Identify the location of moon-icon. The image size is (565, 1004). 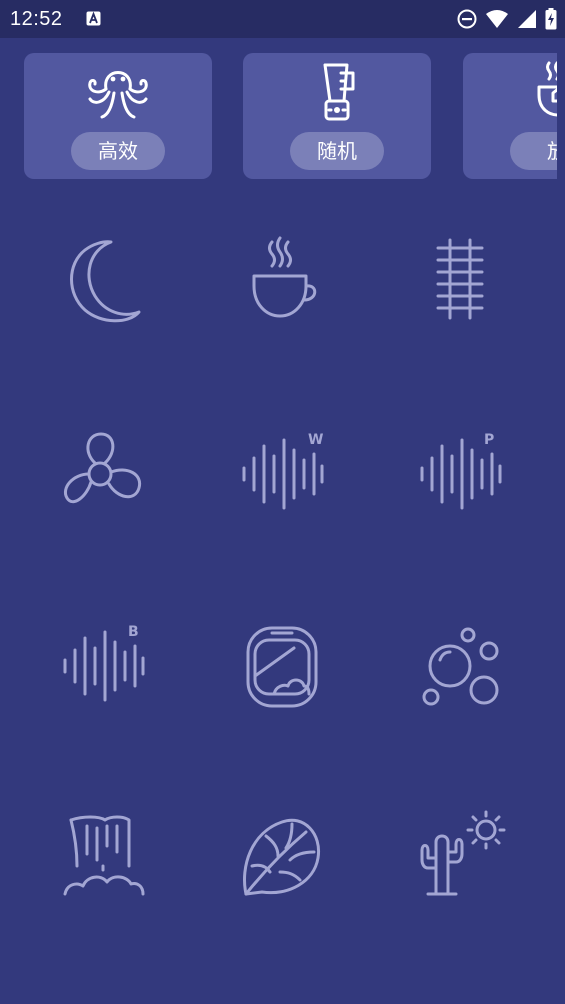
(105, 281).